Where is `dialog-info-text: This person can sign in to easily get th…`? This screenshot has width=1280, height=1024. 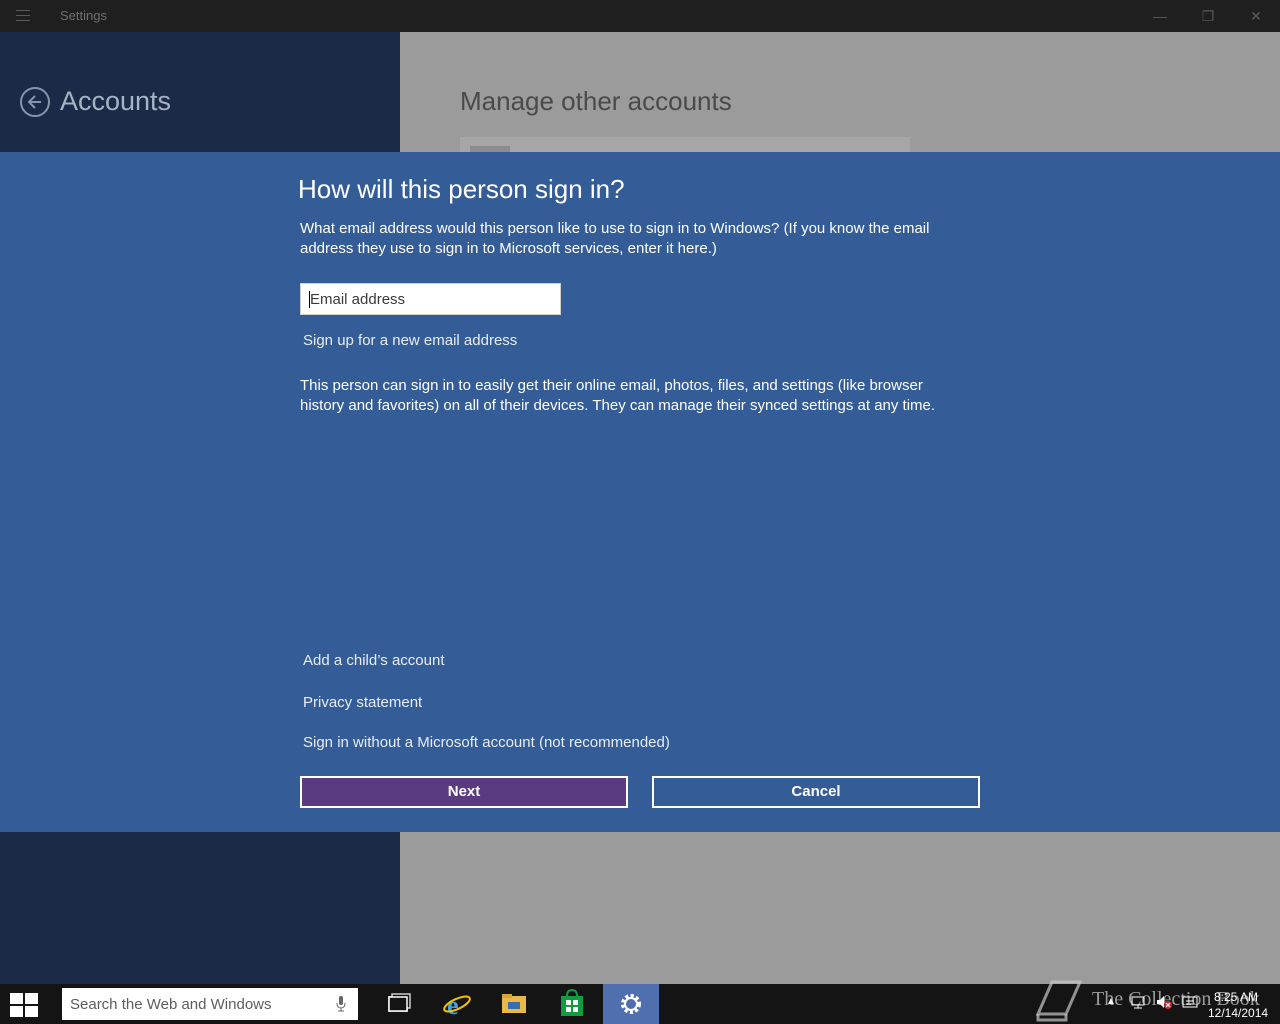
dialog-info-text: This person can sign in to easily get th… is located at coordinates (618, 395).